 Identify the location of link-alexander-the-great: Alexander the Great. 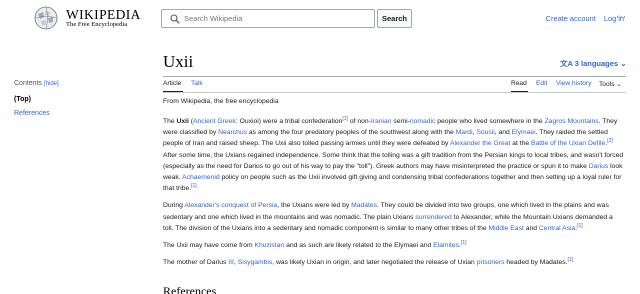
(480, 143).